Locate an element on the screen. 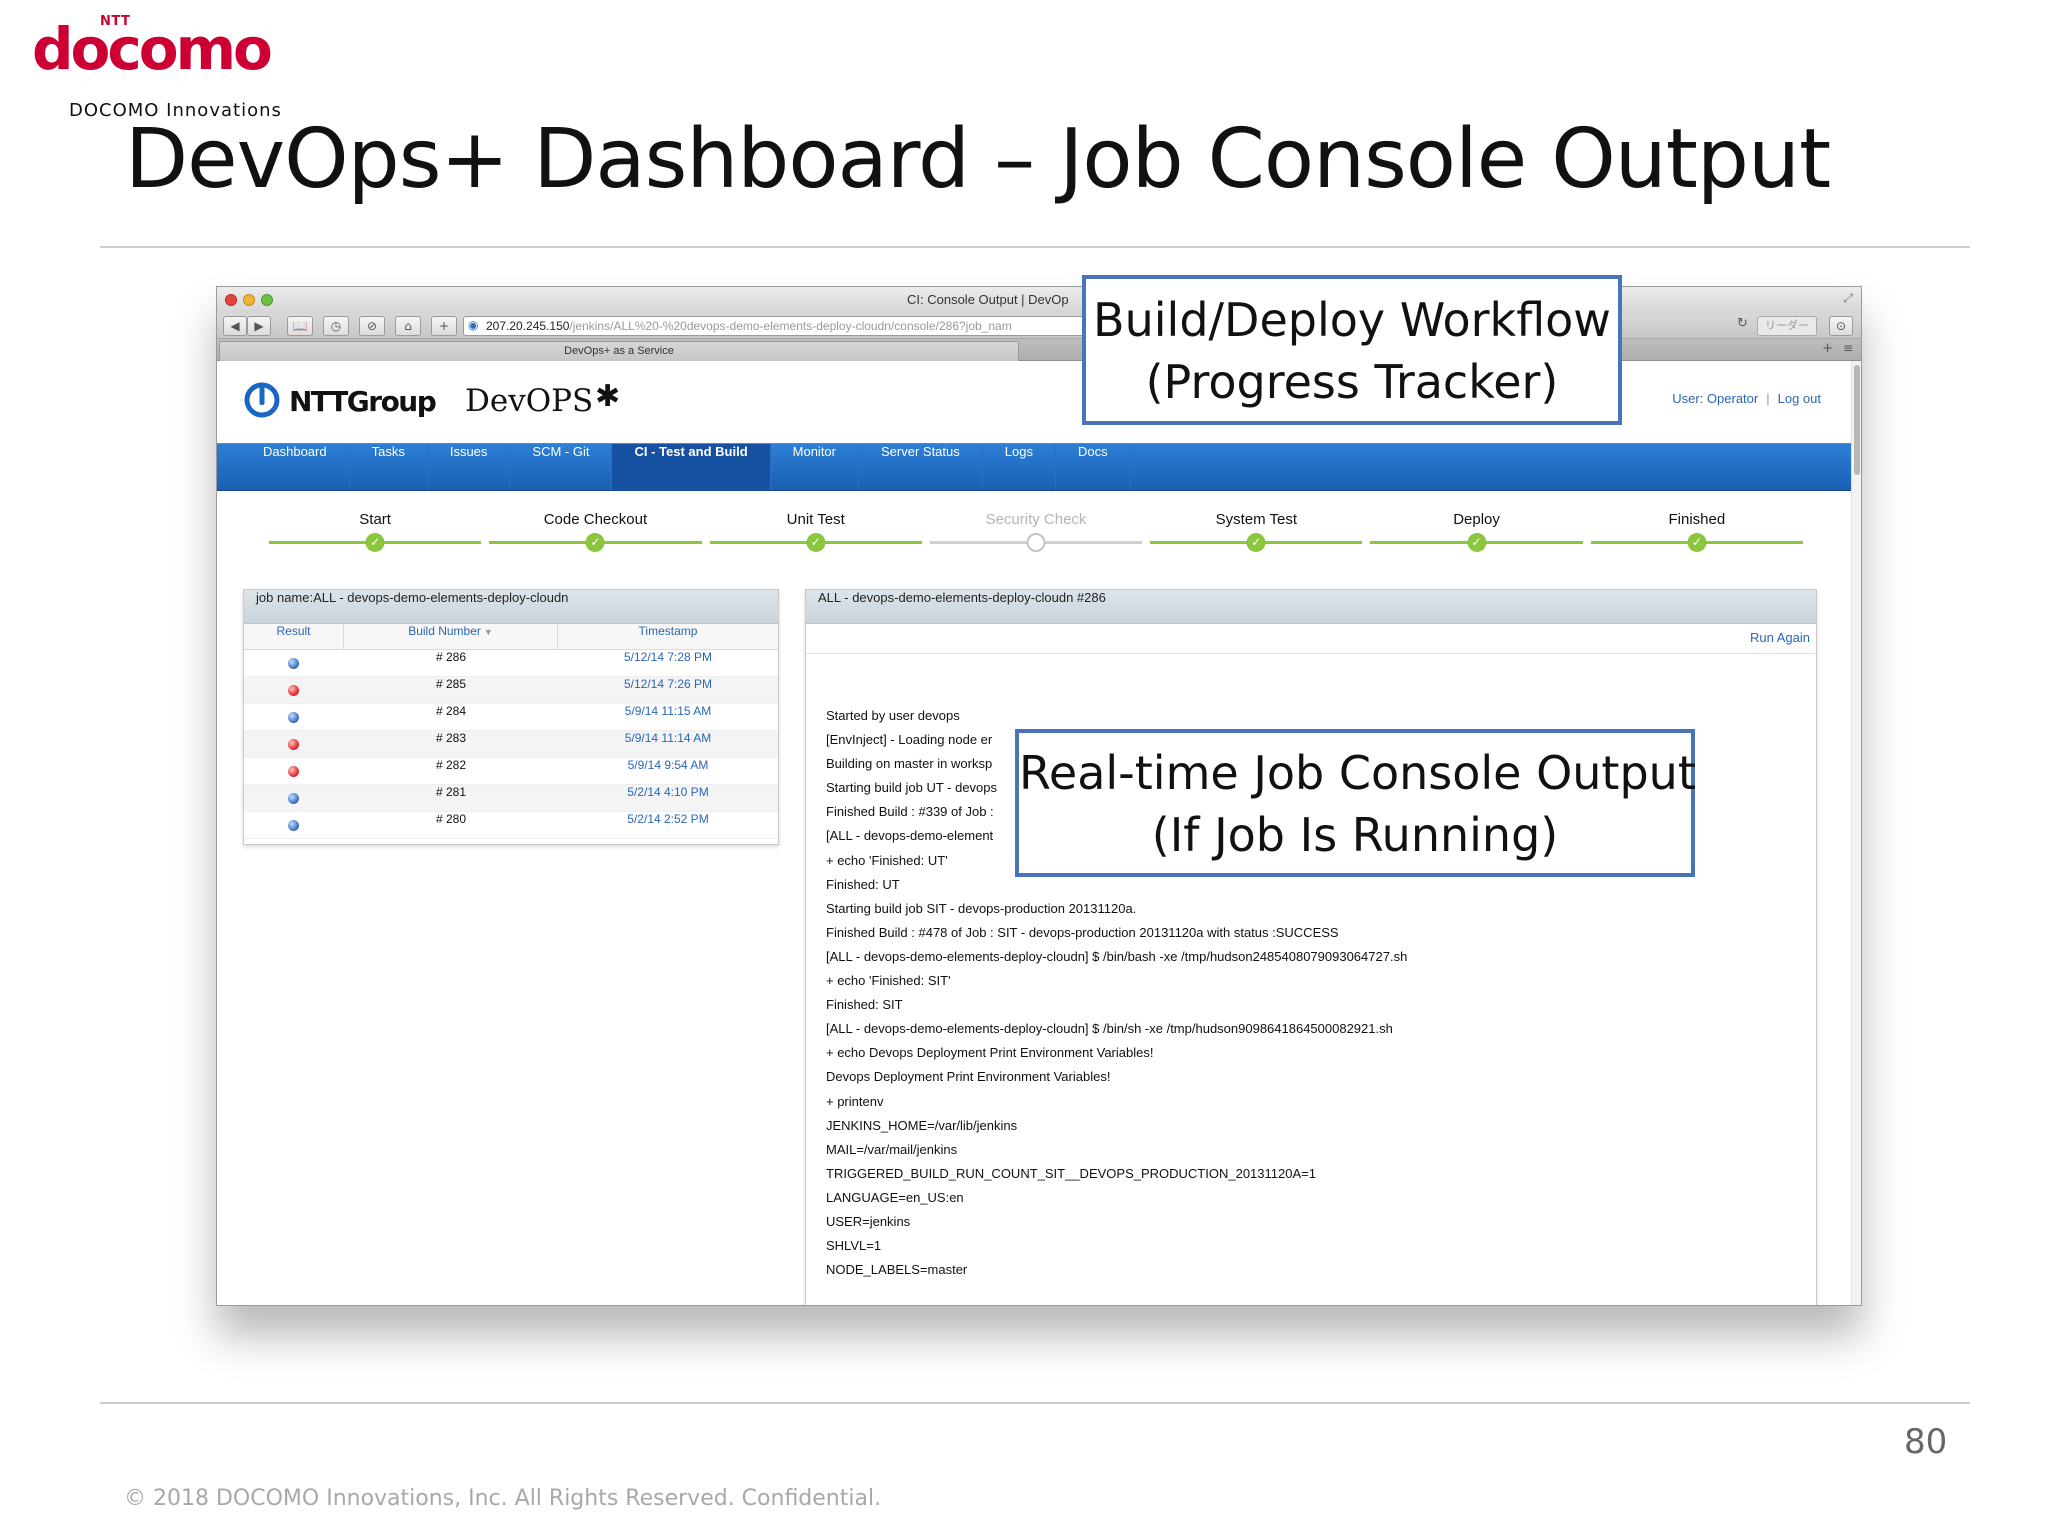 Image resolution: width=2048 pixels, height=1536 pixels. timestamp-link: 5/9/14 11:14 AM is located at coordinates (668, 744).